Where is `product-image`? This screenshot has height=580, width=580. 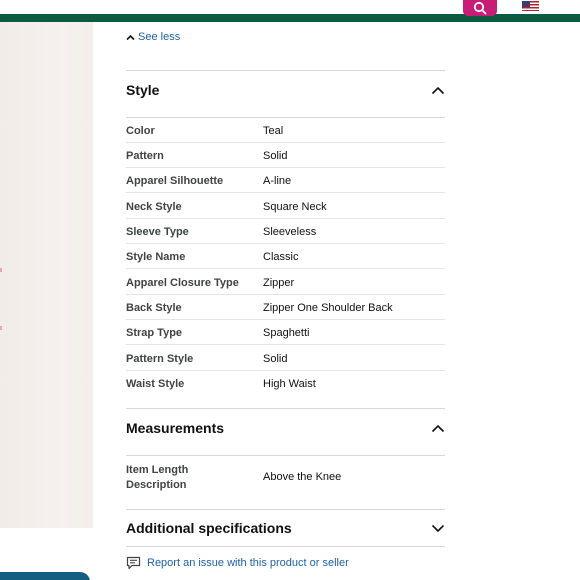 product-image is located at coordinates (46, 275).